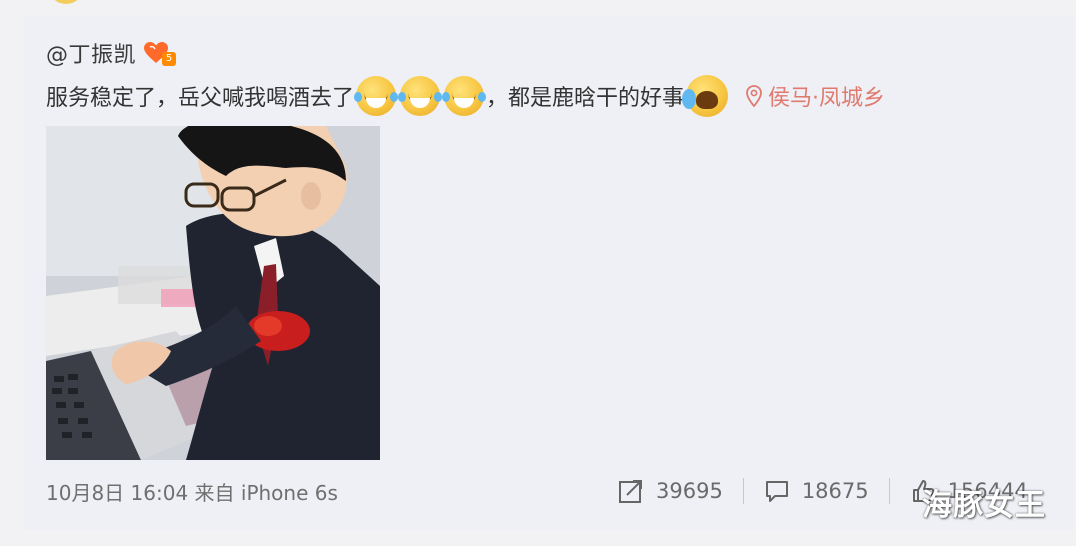  Describe the element at coordinates (630, 491) in the screenshot. I see `repost-icon` at that location.